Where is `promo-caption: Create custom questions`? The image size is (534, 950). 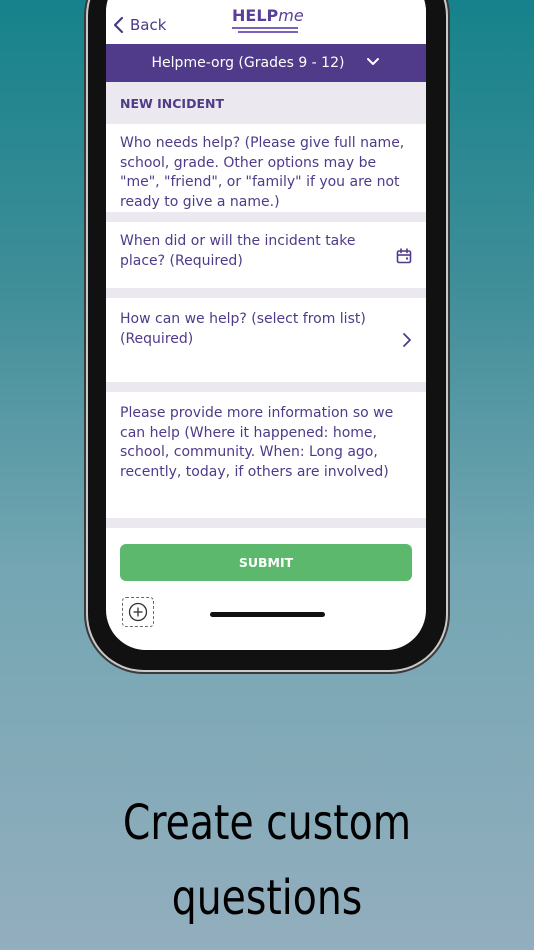 promo-caption: Create custom questions is located at coordinates (267, 861).